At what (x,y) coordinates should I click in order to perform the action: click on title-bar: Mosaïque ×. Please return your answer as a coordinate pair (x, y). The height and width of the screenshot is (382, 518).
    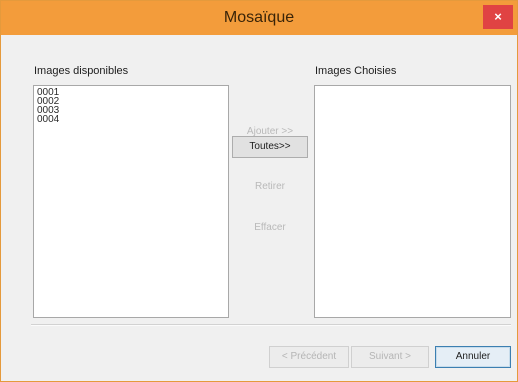
    Looking at the image, I should click on (259, 18).